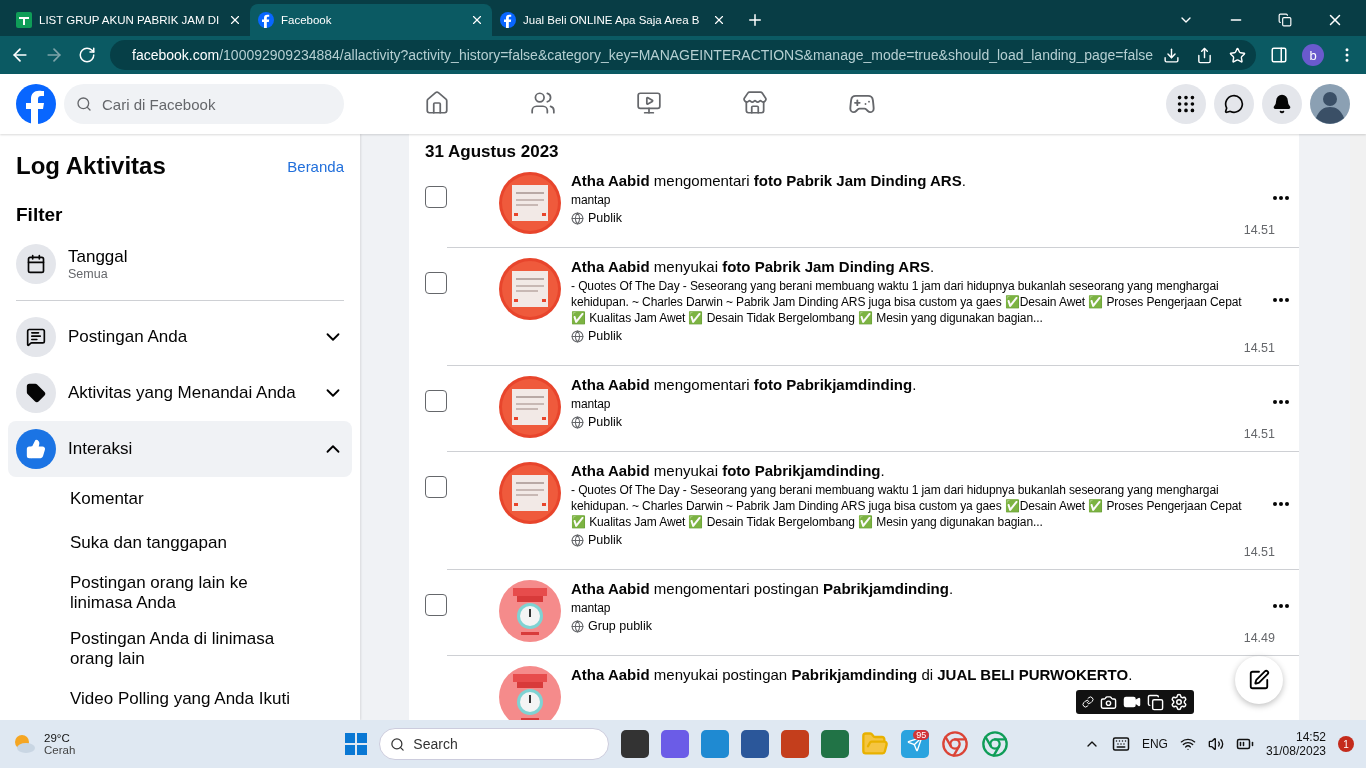  I want to click on search-input: Cari di Facebook, so click(210, 104).